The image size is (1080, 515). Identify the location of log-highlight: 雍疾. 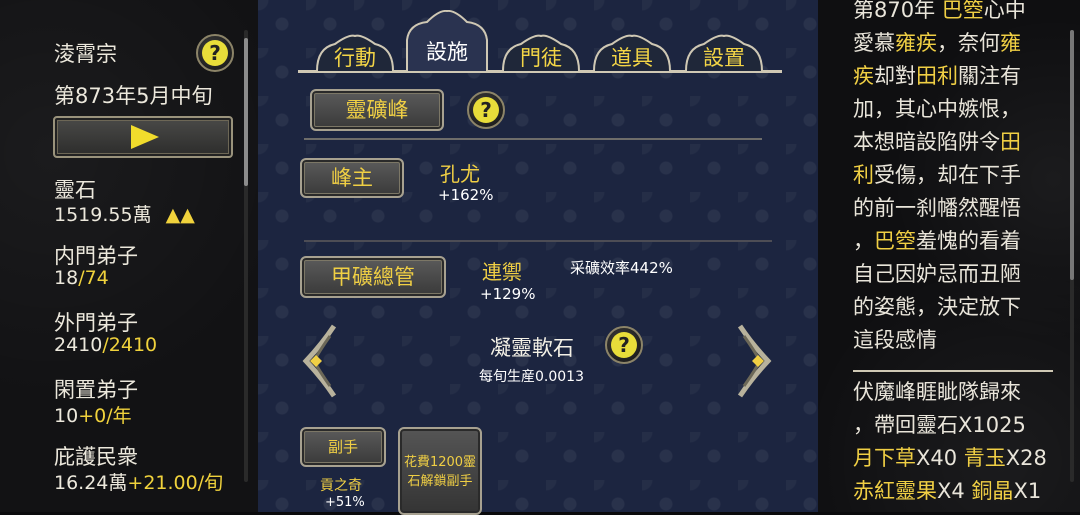
(916, 43).